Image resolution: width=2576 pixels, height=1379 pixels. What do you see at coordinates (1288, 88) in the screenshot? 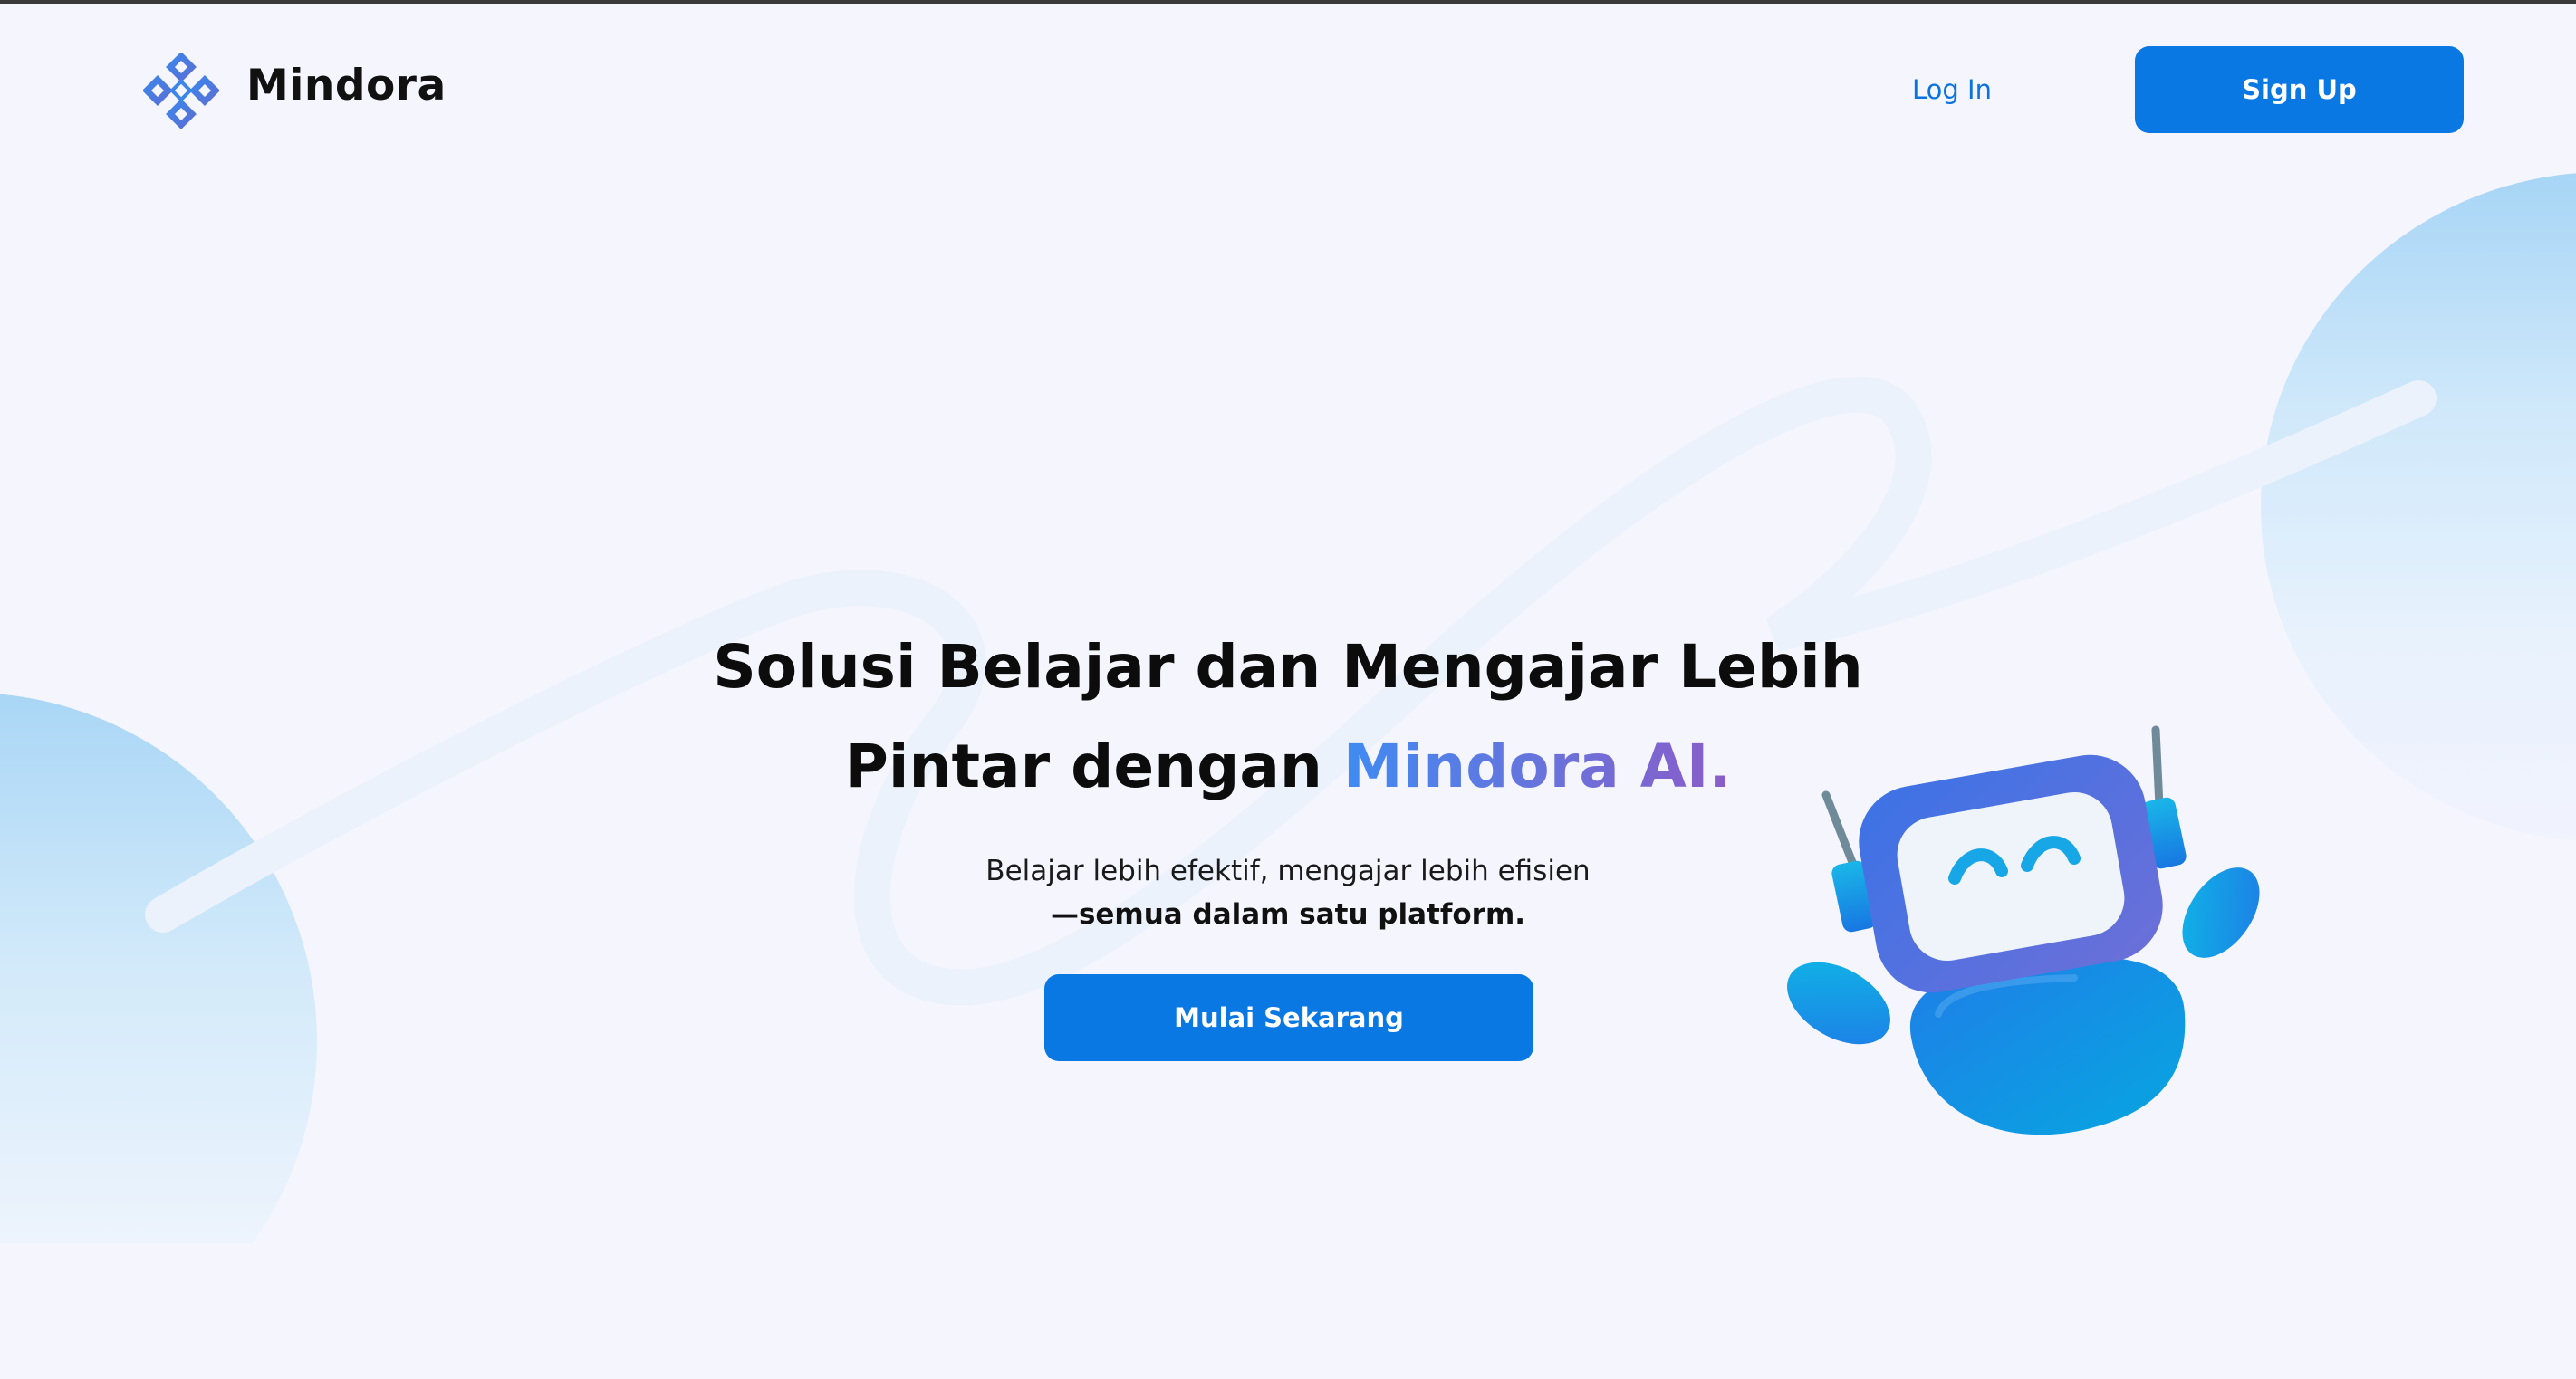
I see `top-navigation-bar: Mindora Log In Sign Up` at bounding box center [1288, 88].